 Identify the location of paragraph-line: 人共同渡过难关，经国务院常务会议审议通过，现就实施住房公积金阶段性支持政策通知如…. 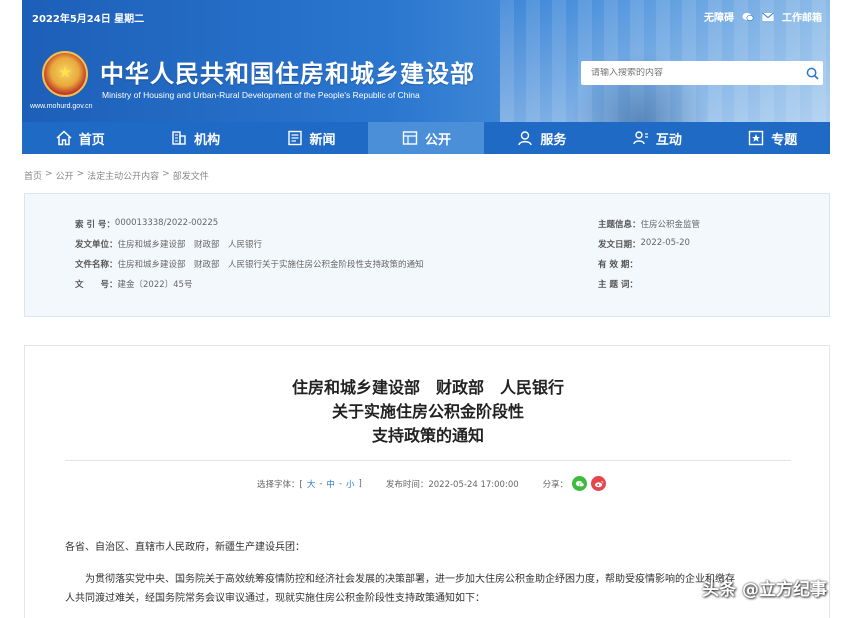
(275, 598).